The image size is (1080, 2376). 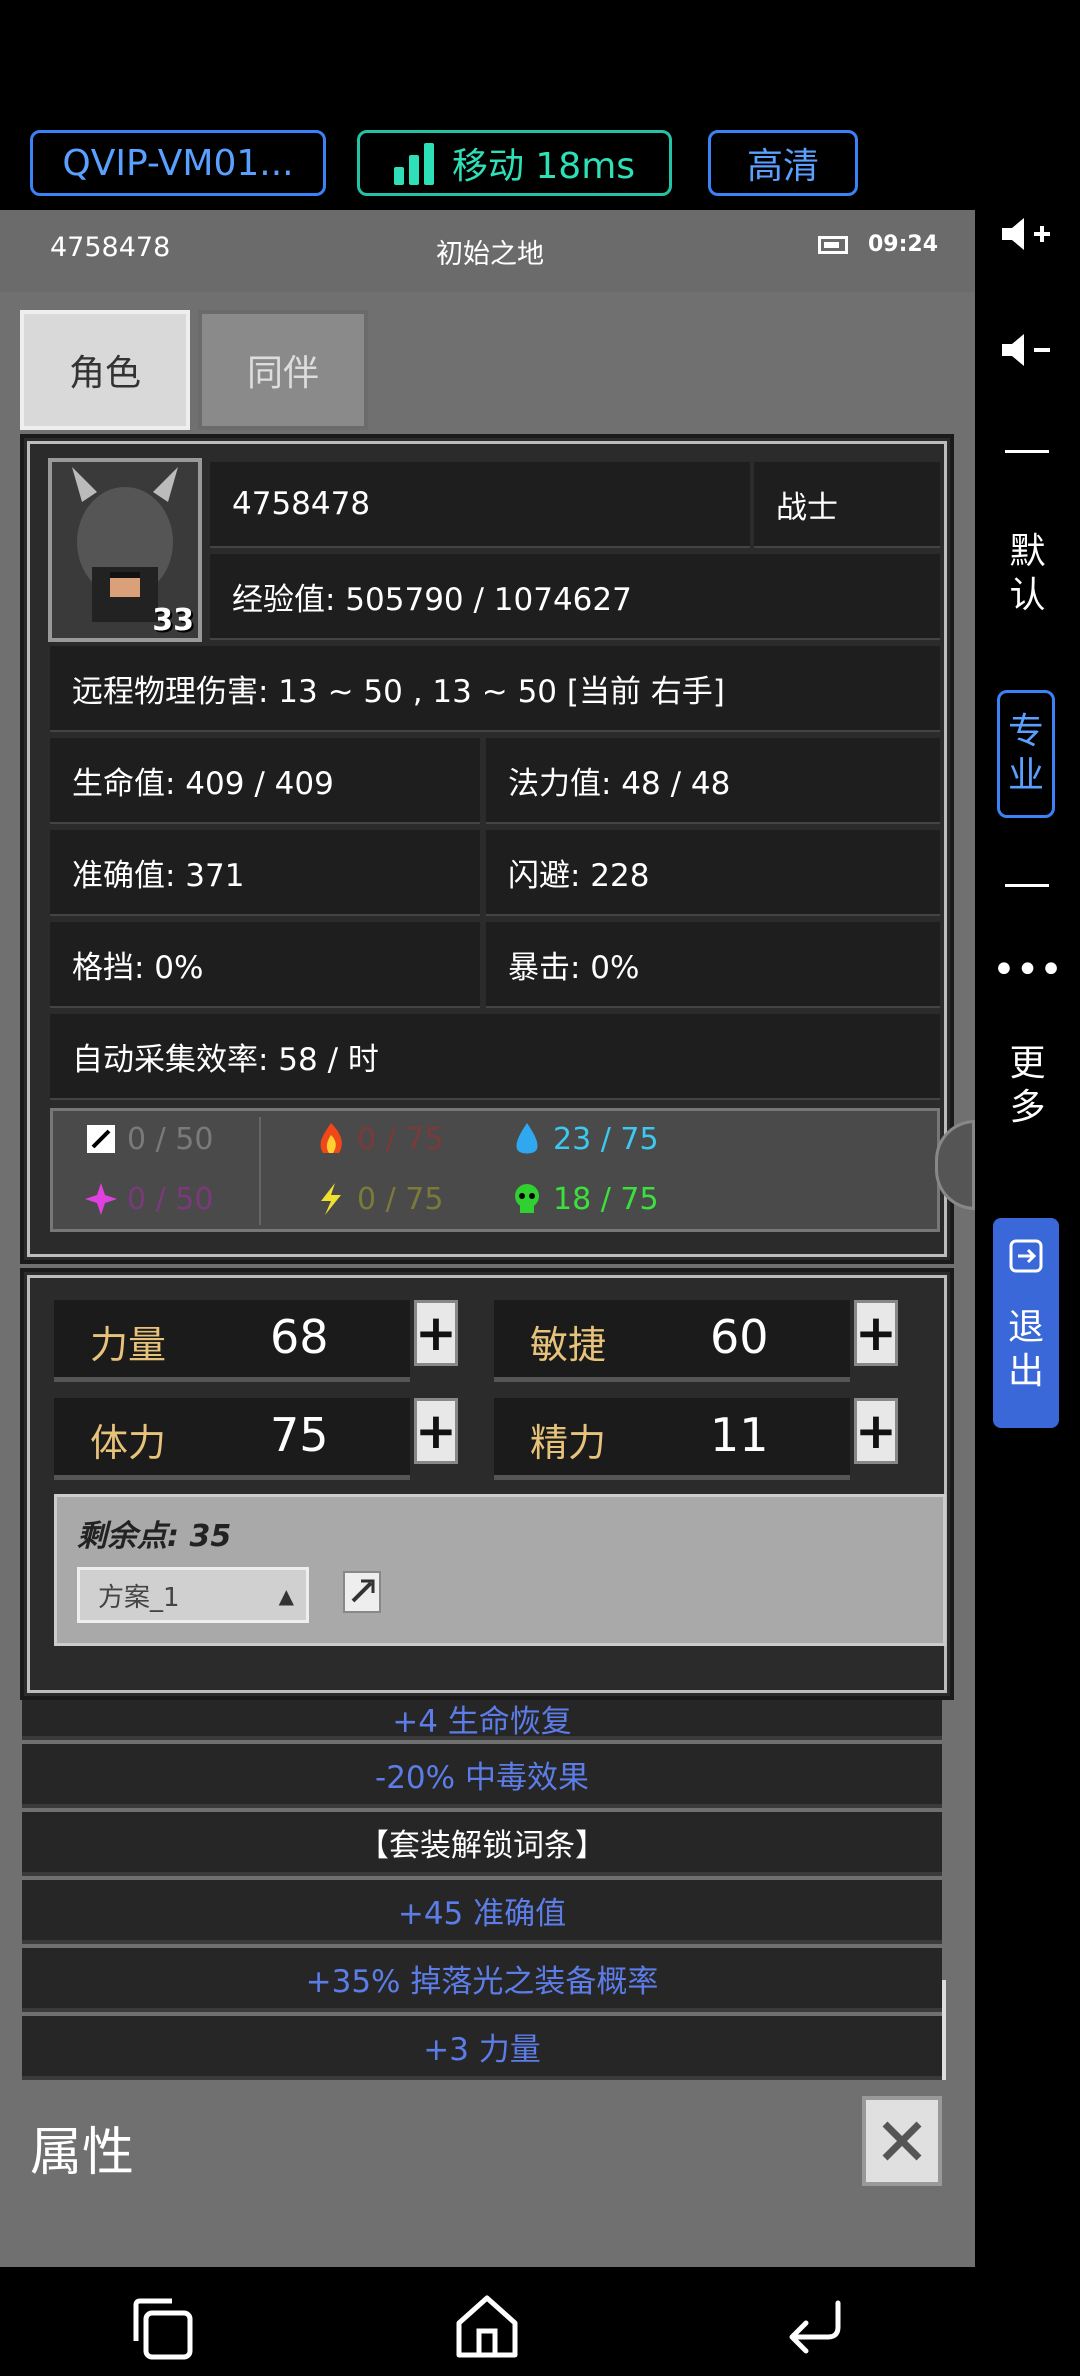 I want to click on player-id: 4758478, so click(x=110, y=247).